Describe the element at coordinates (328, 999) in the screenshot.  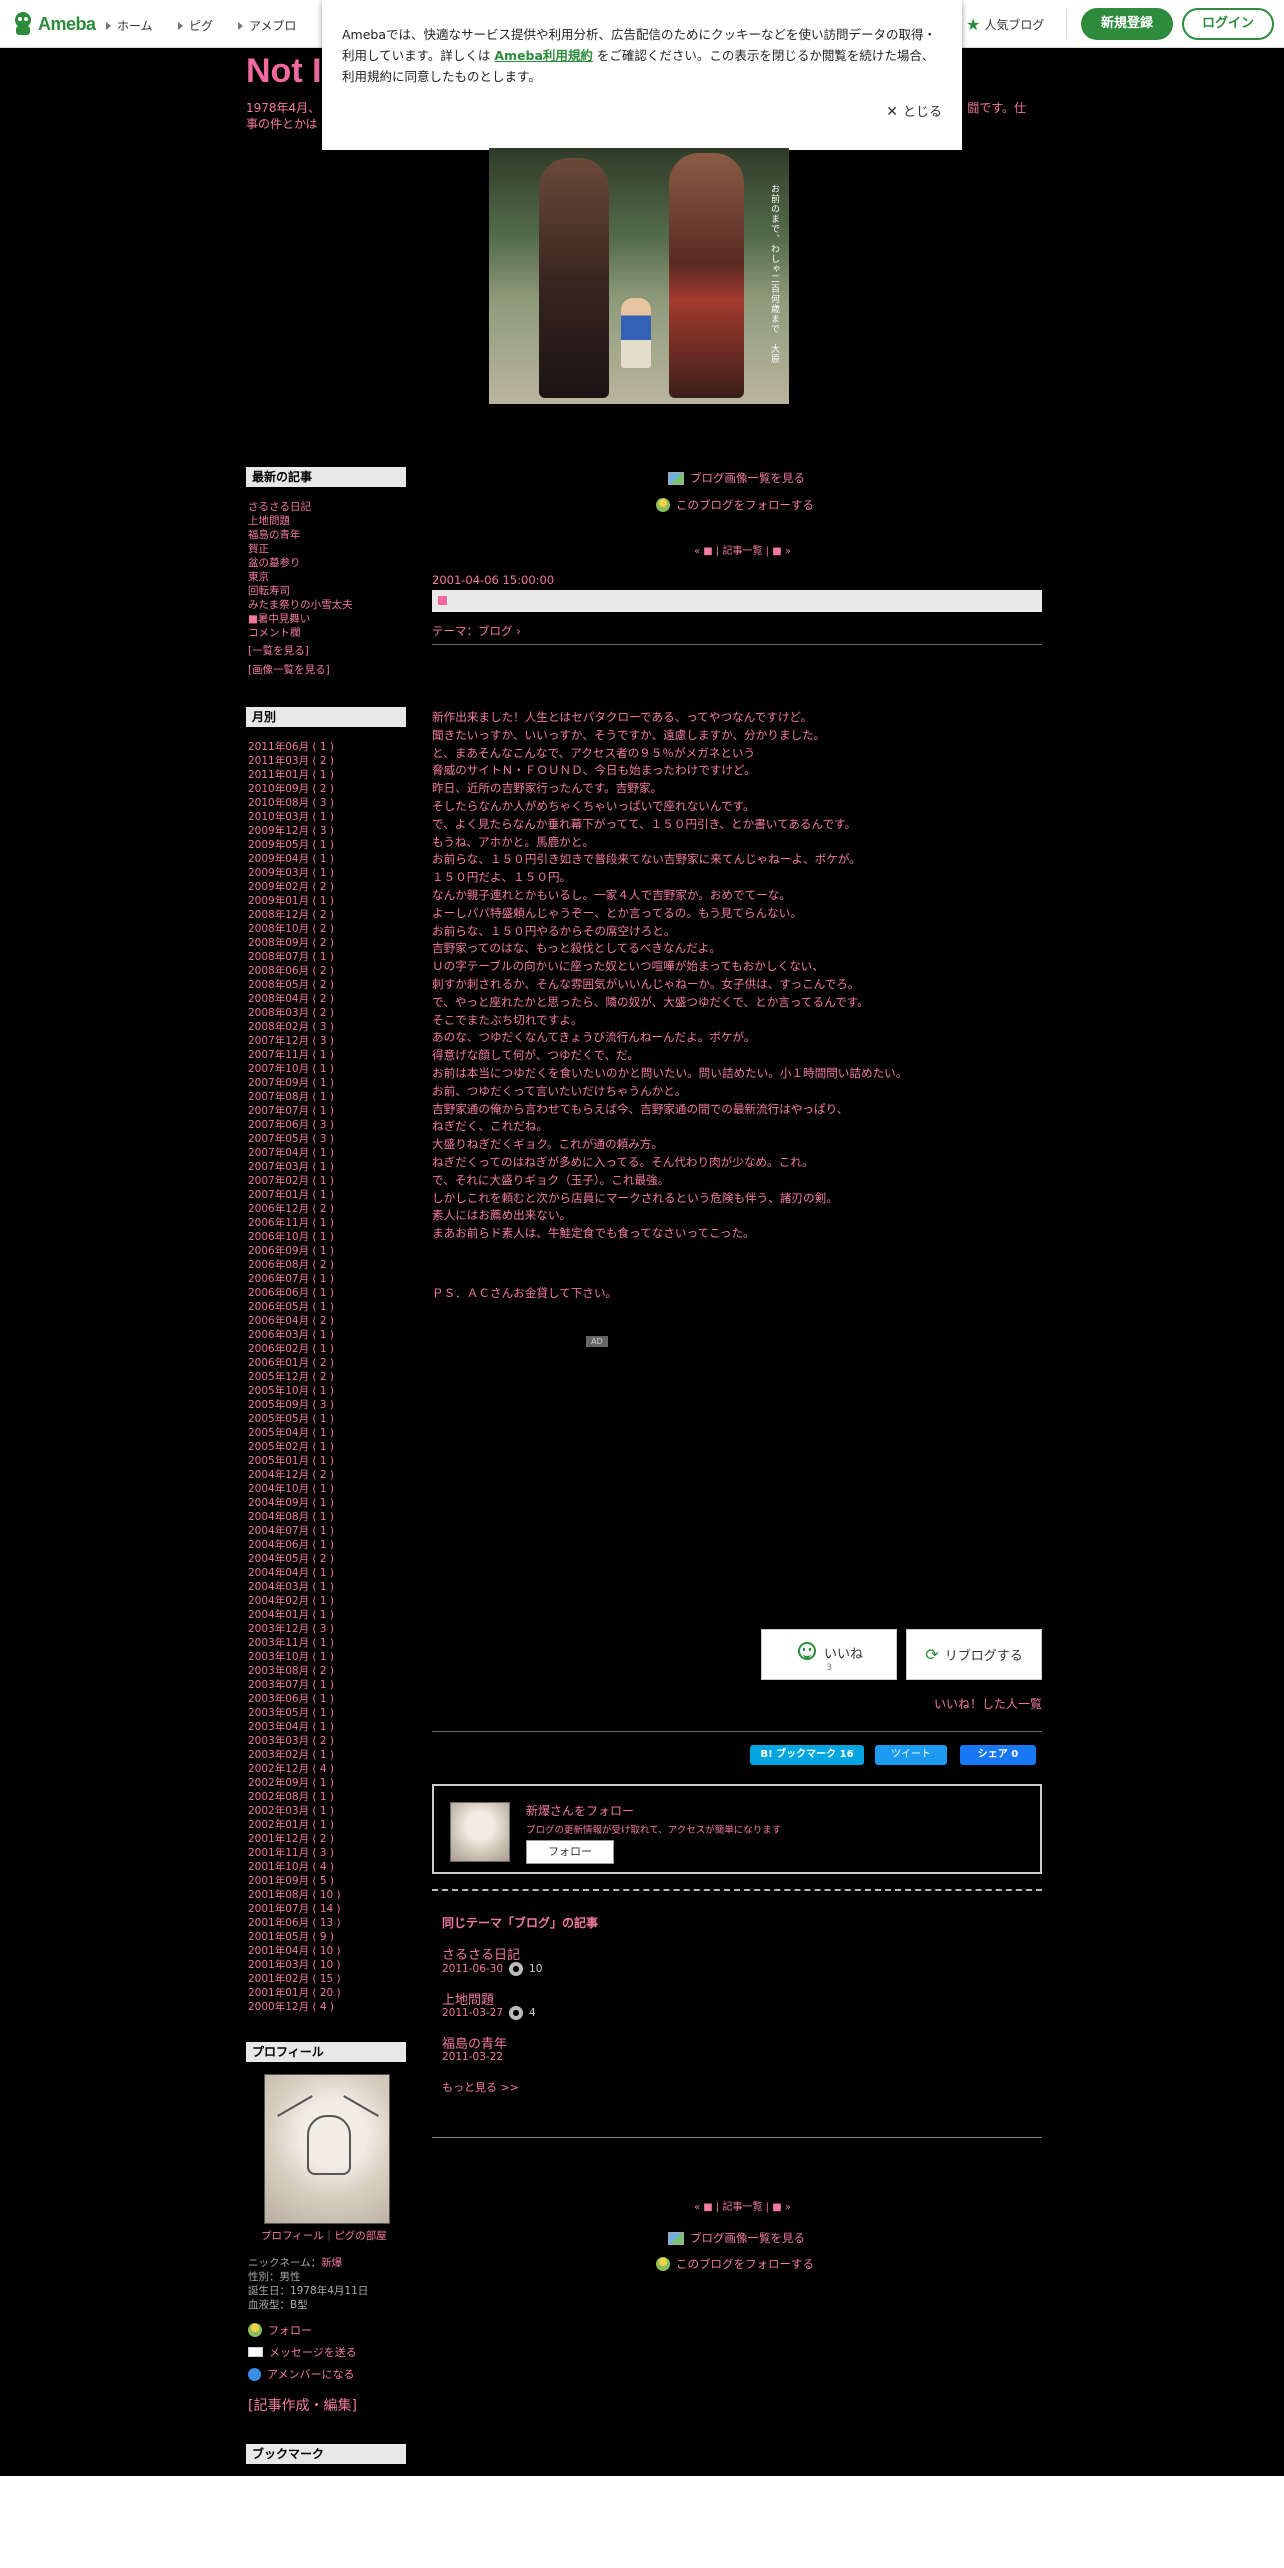
I see `monthly-item: 2008年04月 ( 2 )` at that location.